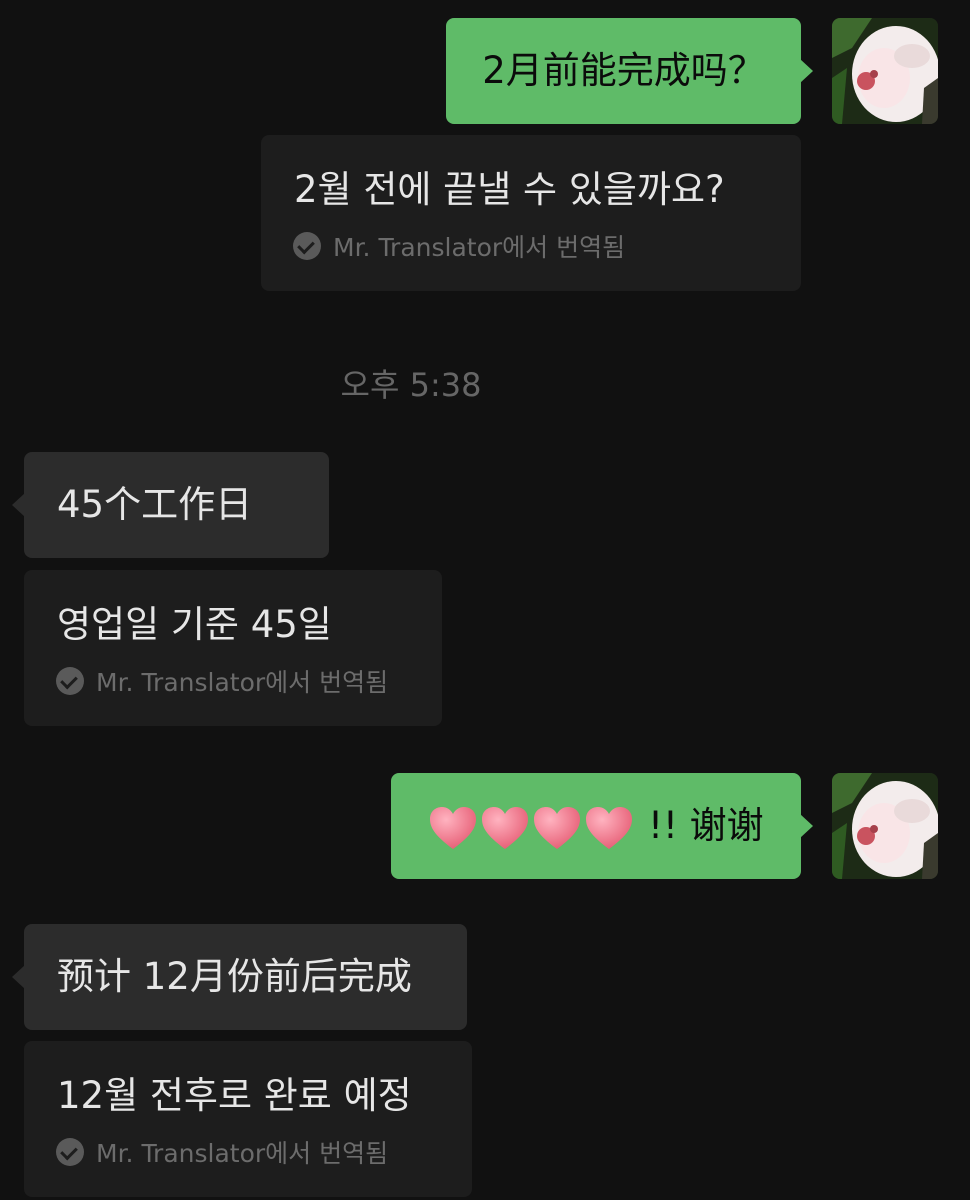 This screenshot has width=970, height=1200. I want to click on message-text: 预计 12月份前后完成, so click(234, 976).